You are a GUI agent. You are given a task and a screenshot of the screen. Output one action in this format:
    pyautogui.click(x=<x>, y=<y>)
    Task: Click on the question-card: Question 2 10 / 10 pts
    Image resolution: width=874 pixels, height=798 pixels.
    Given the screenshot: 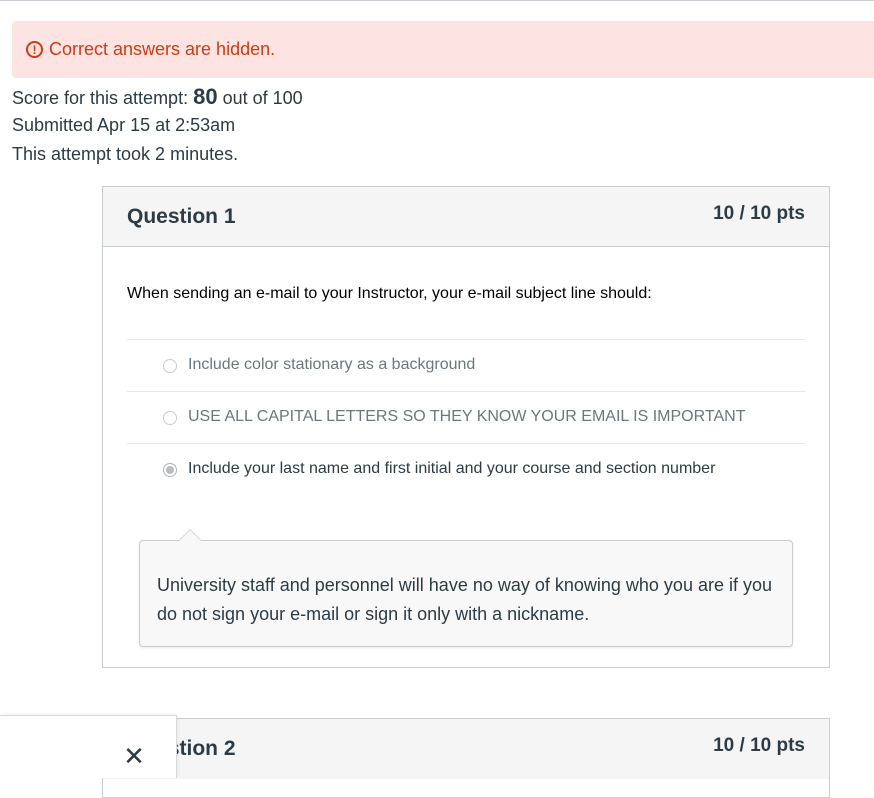 What is the action you would take?
    pyautogui.click(x=466, y=758)
    